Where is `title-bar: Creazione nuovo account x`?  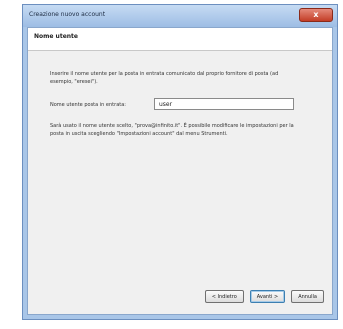 title-bar: Creazione nuovo account x is located at coordinates (180, 16).